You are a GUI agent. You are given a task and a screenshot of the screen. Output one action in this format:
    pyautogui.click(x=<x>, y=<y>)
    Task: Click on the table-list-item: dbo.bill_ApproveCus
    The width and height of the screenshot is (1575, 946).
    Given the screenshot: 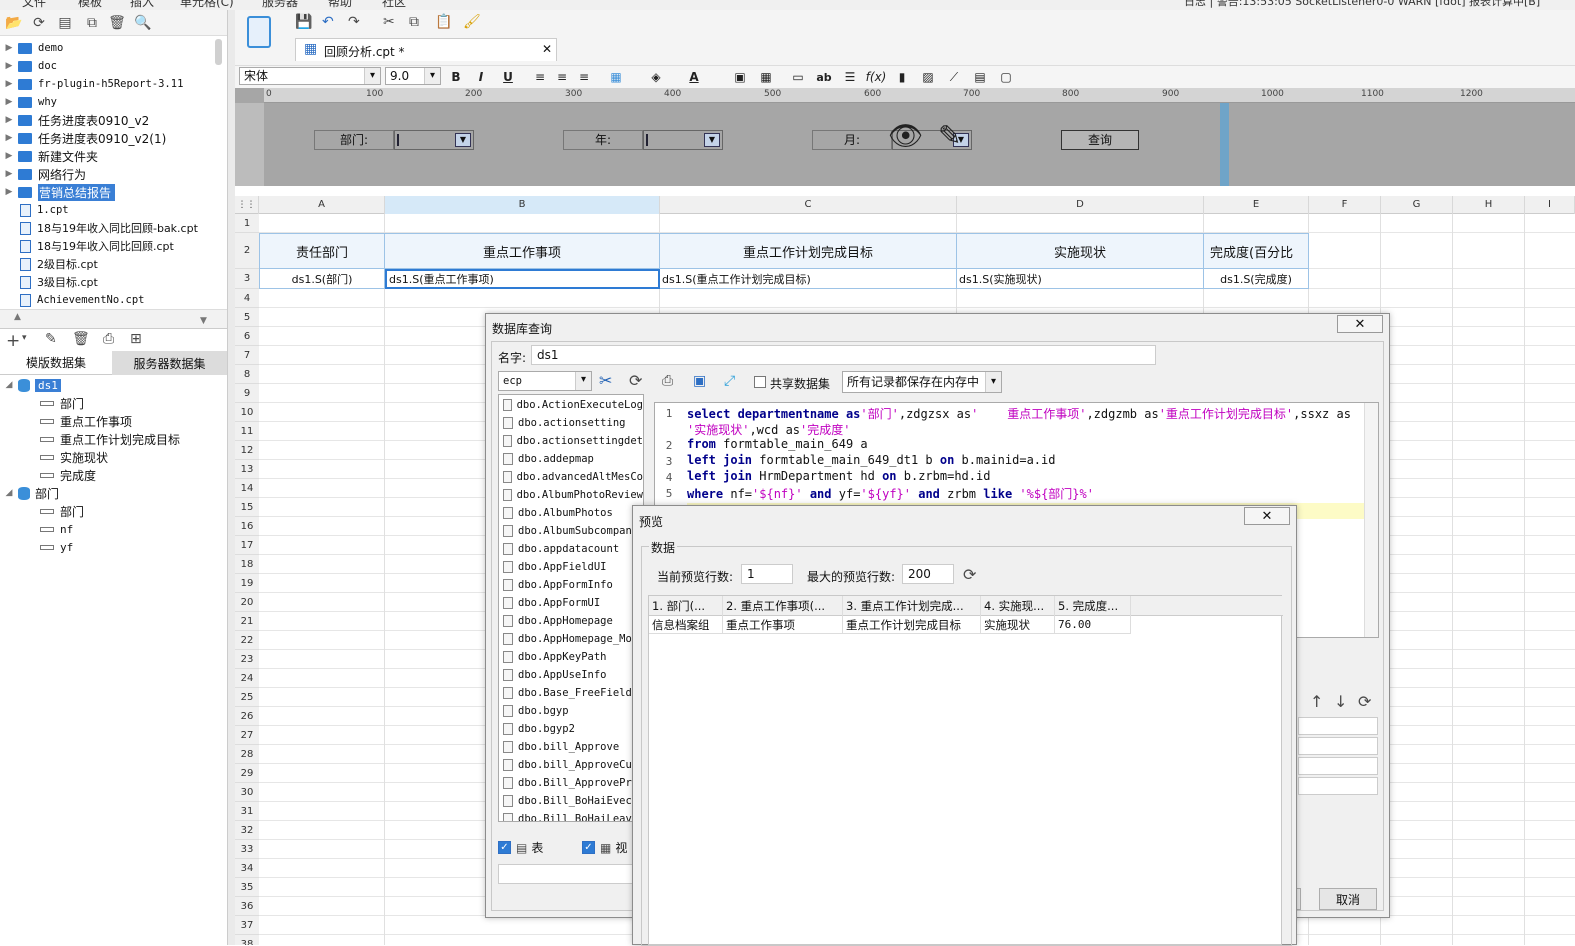 What is the action you would take?
    pyautogui.click(x=571, y=765)
    